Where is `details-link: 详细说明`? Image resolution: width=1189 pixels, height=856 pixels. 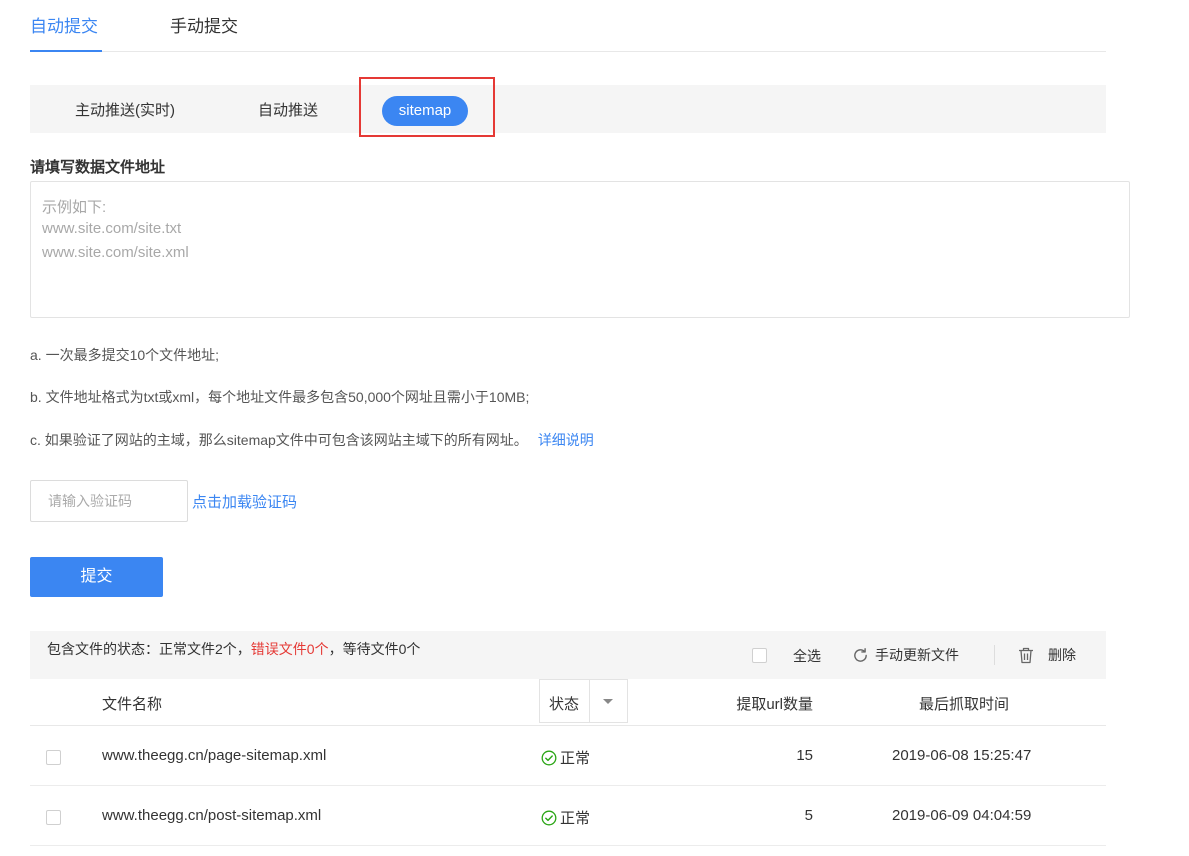
details-link: 详细说明 is located at coordinates (566, 440).